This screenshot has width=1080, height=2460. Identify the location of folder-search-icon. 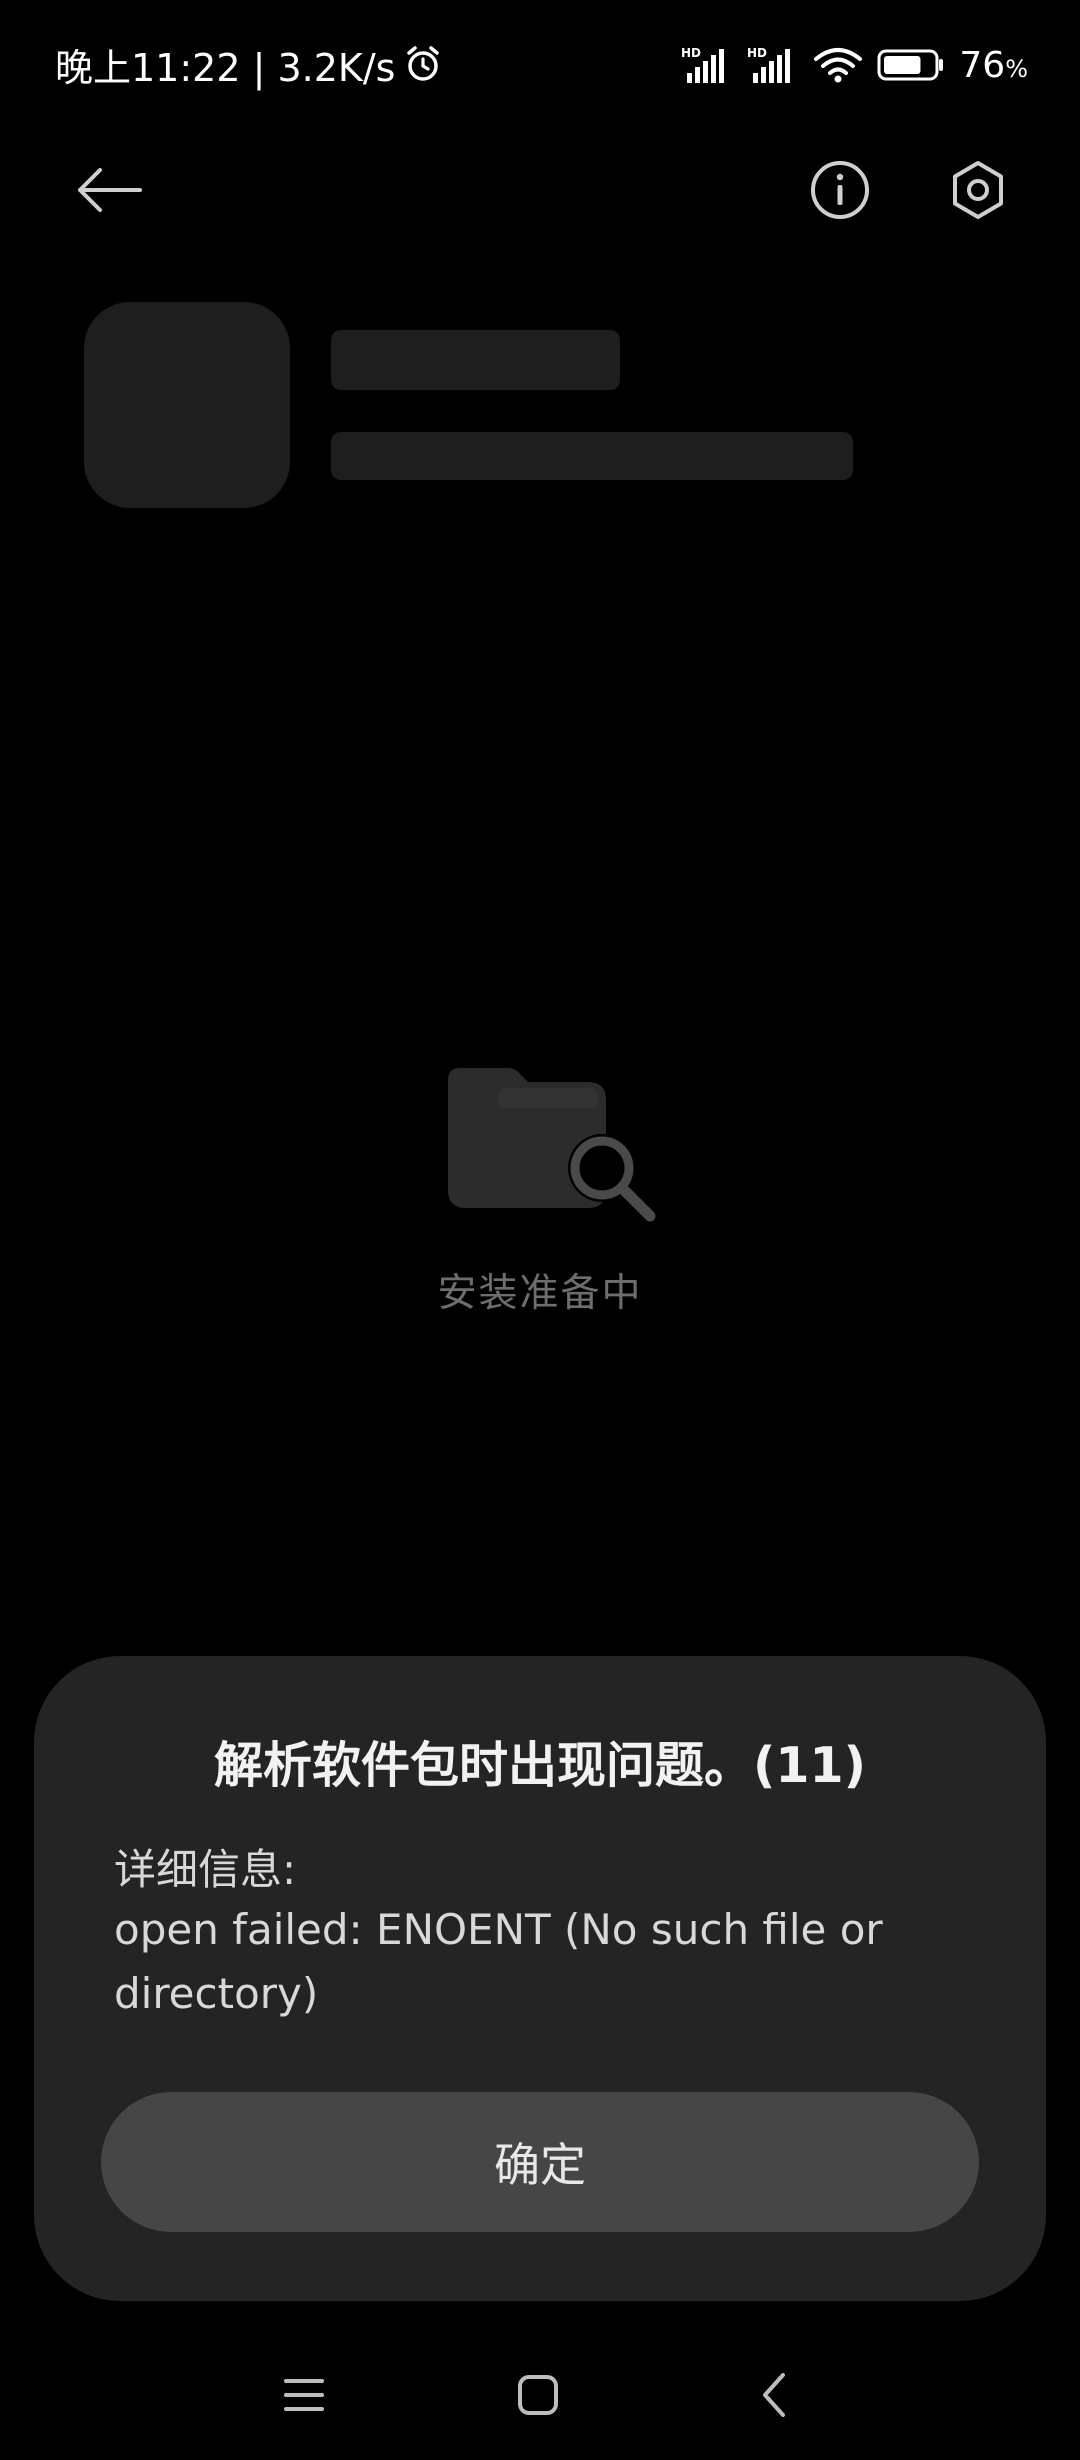
(552, 1145).